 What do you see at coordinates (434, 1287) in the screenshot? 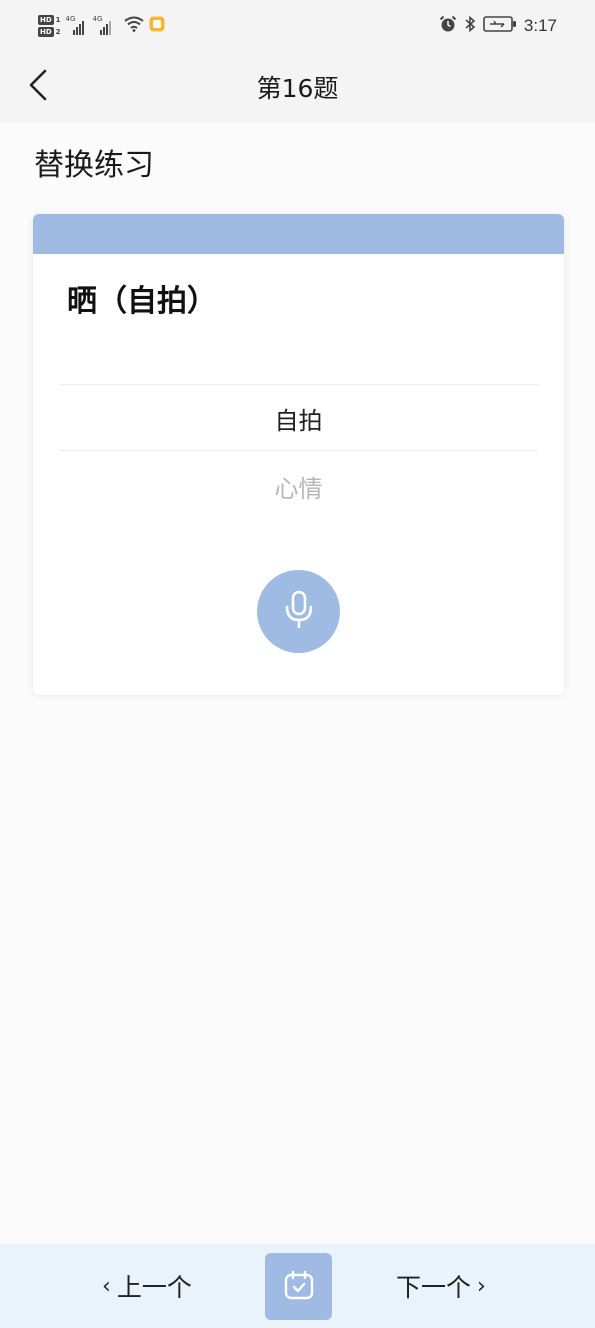
I see `next-label: 下一个` at bounding box center [434, 1287].